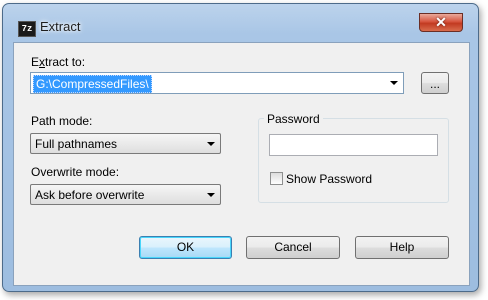 This screenshot has height=300, width=488. What do you see at coordinates (185, 247) in the screenshot?
I see `ok-button: OK` at bounding box center [185, 247].